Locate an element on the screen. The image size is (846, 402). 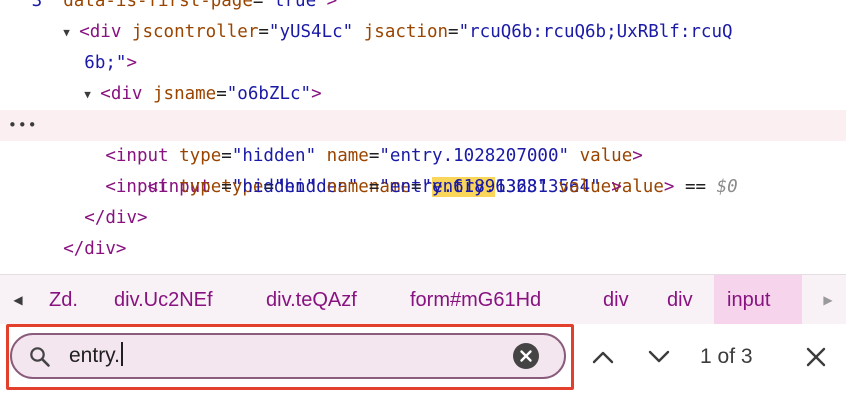
match-count: 1 of 3 is located at coordinates (726, 356).